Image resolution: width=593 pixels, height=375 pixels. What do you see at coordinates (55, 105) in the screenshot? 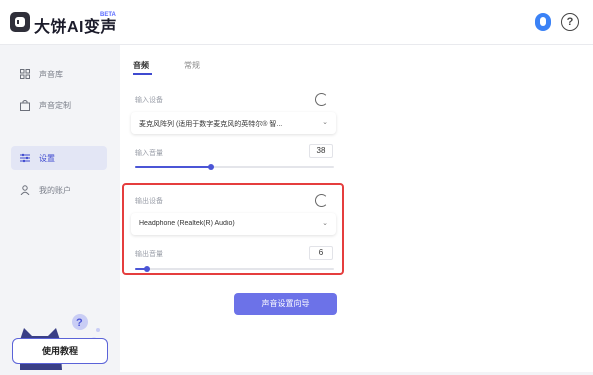
I see `sidebar-item-label: 声音定制` at bounding box center [55, 105].